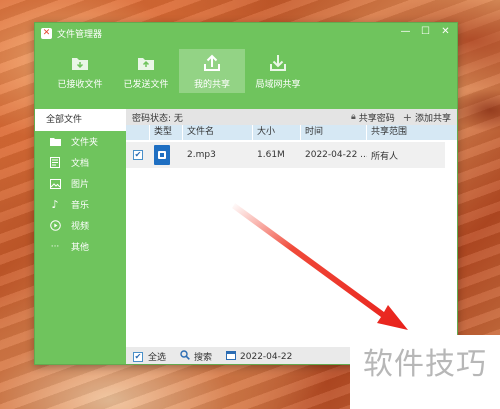 This screenshot has width=500, height=409. Describe the element at coordinates (201, 155) in the screenshot. I see `file-name: 2.mp3` at that location.